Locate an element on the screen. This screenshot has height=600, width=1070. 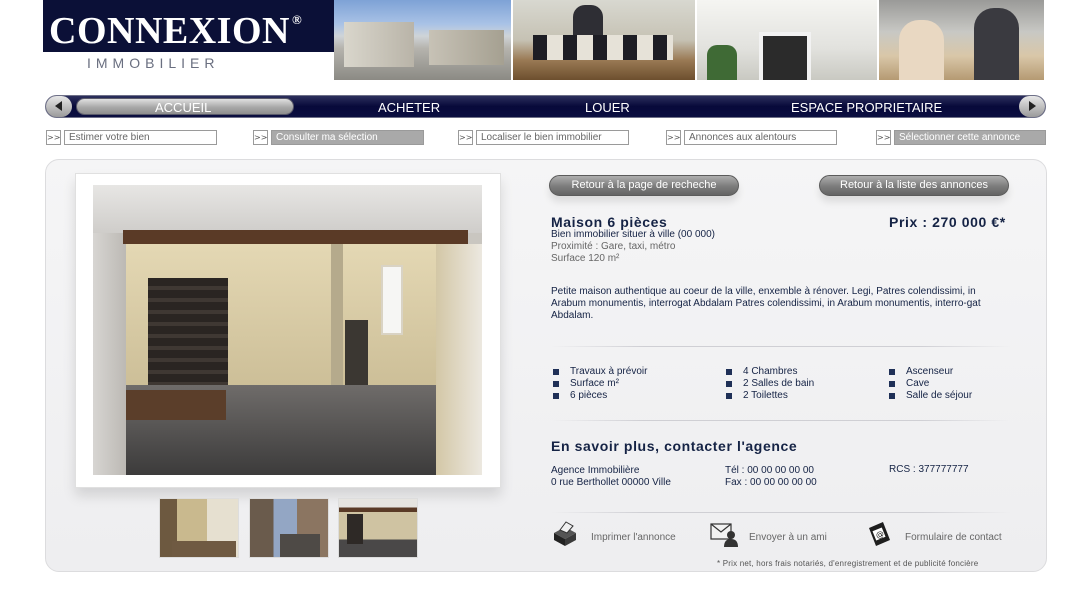
back-to-list-button: Retour à la liste des annonces is located at coordinates (914, 185).